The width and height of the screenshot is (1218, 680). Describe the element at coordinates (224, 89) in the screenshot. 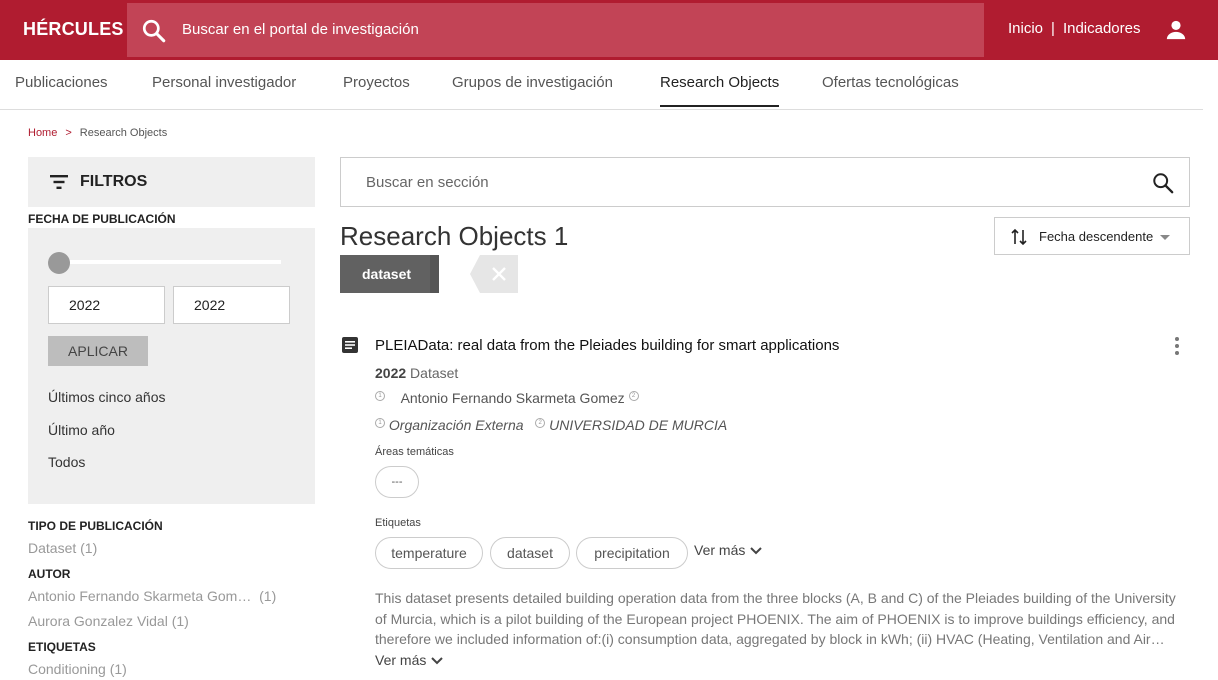

I see `tab-personal-investigador: Personal investigador` at that location.